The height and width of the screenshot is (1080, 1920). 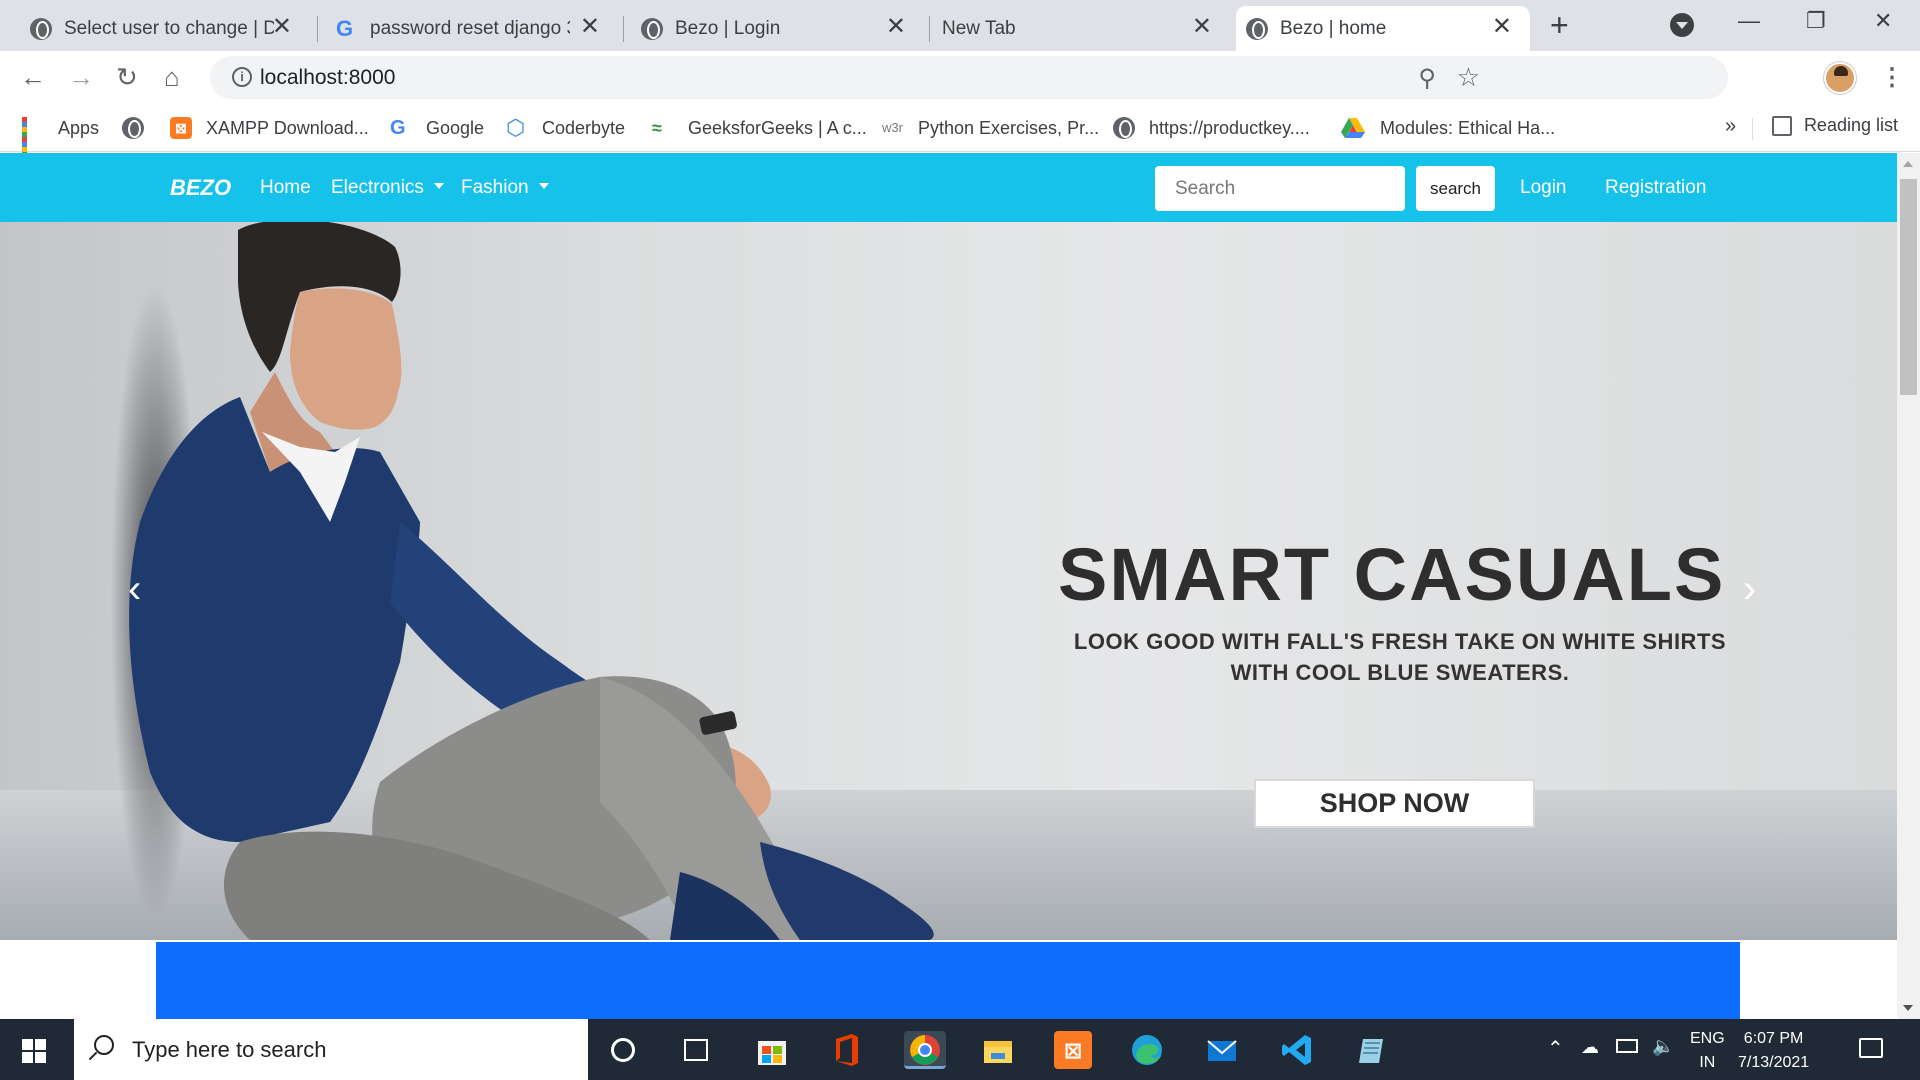 I want to click on store-icon, so click(x=772, y=1050).